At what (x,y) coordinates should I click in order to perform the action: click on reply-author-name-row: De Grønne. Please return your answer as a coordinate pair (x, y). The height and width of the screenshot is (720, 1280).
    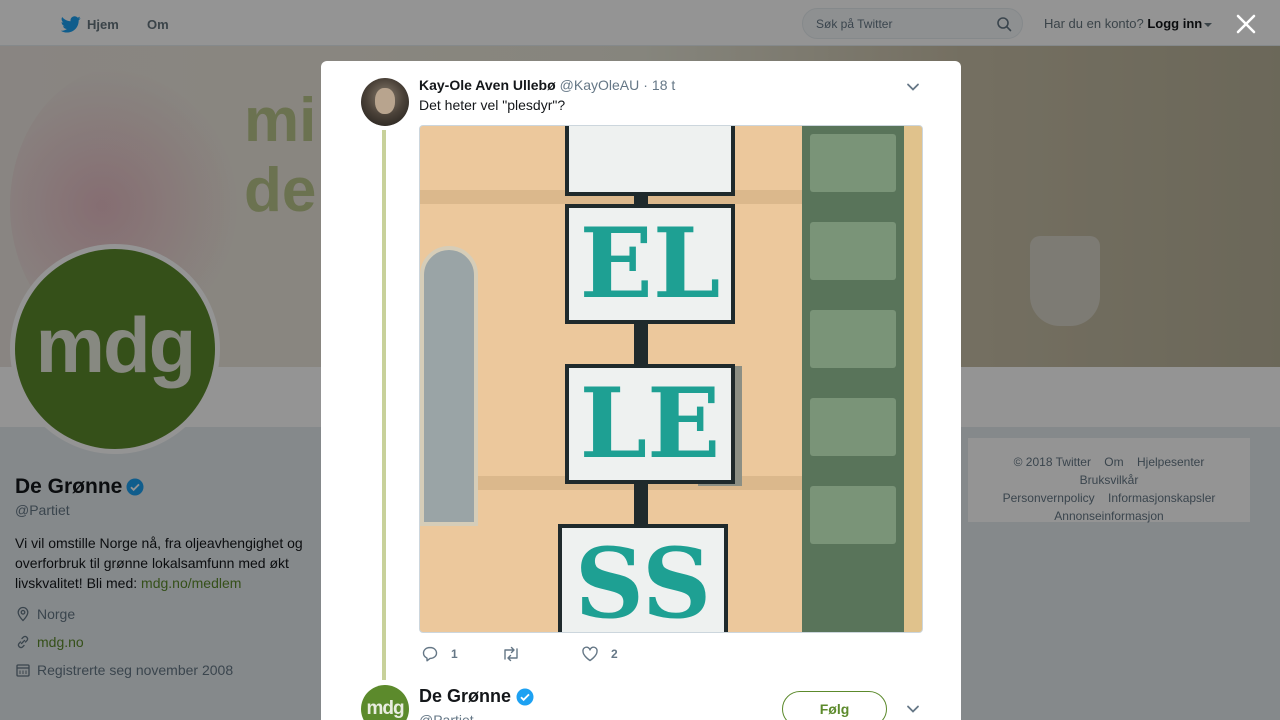
    Looking at the image, I should click on (476, 696).